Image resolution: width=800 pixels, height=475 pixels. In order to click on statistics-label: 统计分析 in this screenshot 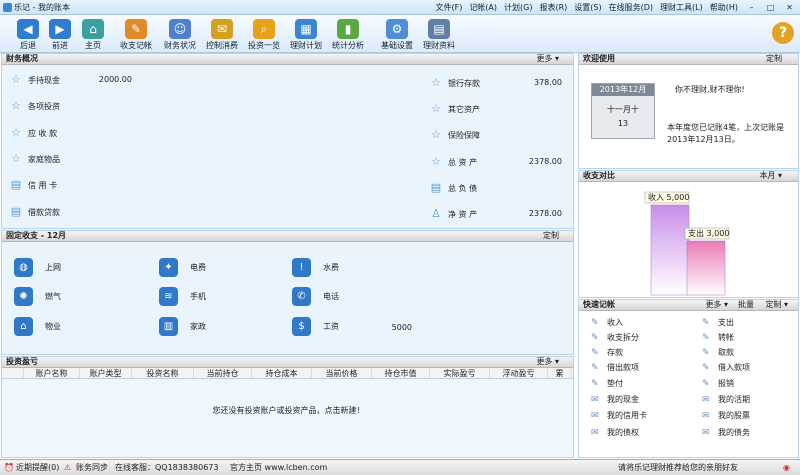, I will do `click(348, 45)`.